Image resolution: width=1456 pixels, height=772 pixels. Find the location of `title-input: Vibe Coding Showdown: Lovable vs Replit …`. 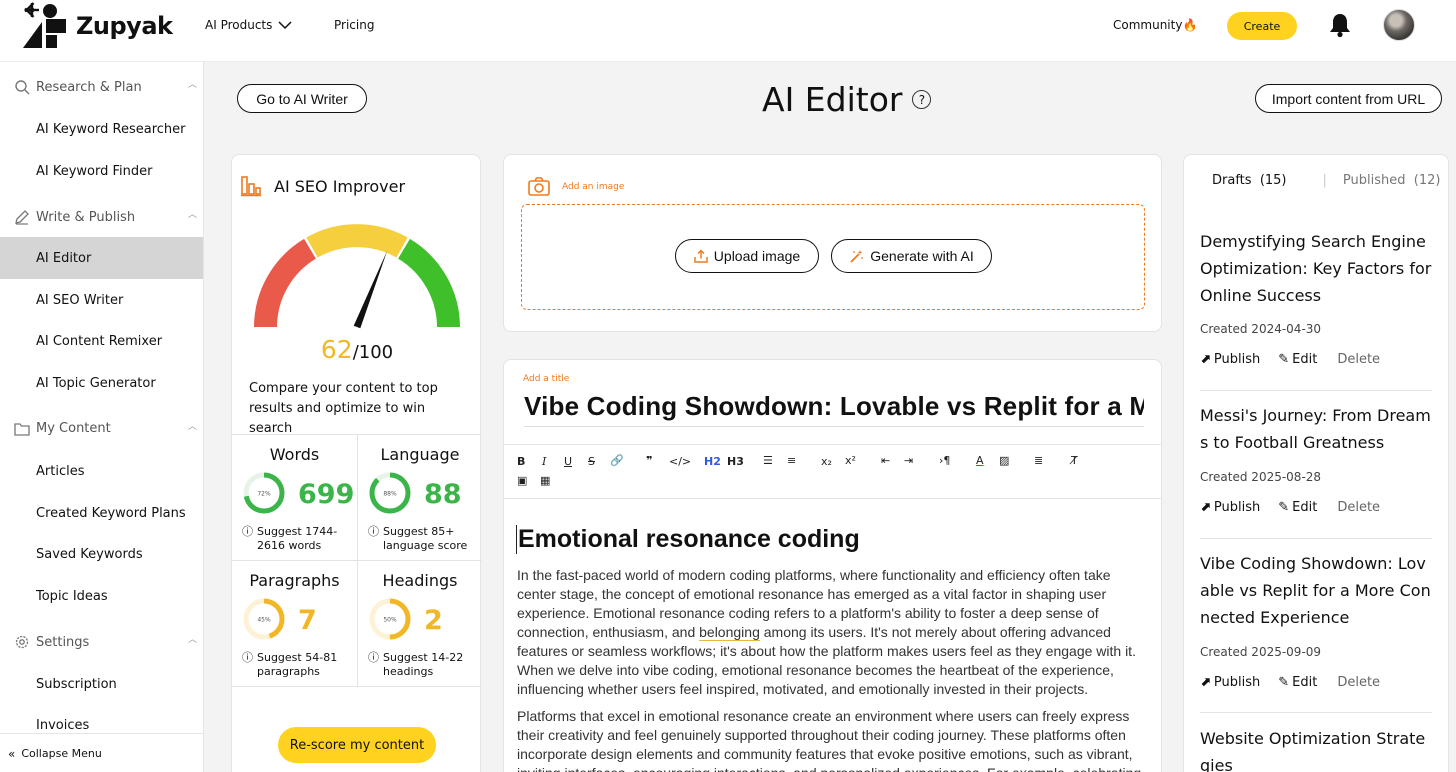

title-input: Vibe Coding Showdown: Lovable vs Replit … is located at coordinates (834, 409).